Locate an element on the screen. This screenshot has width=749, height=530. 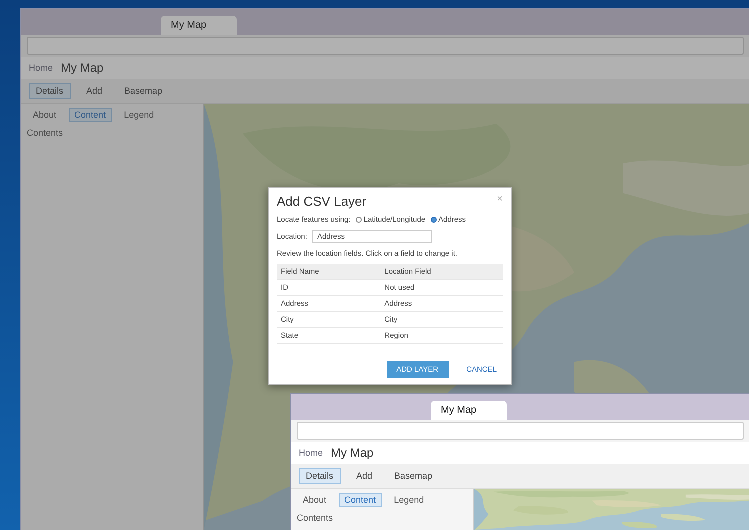
panel-tab: About is located at coordinates (45, 115).